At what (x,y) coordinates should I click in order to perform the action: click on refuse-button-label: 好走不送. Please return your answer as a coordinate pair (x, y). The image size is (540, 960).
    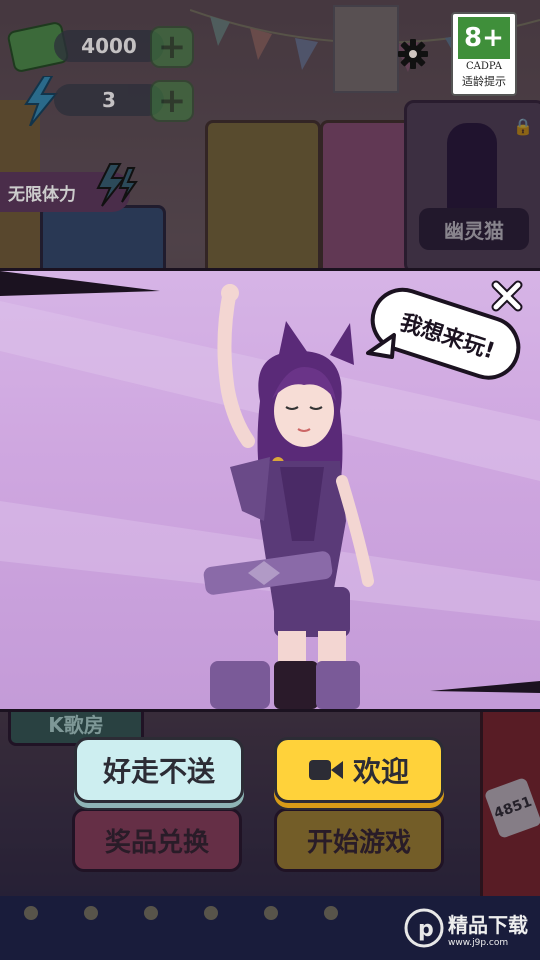
    Looking at the image, I should click on (158, 771).